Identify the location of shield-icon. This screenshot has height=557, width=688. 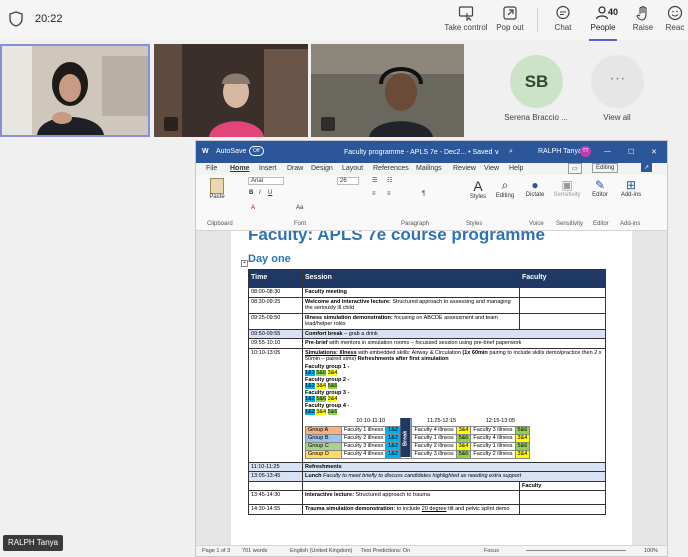
(16, 19).